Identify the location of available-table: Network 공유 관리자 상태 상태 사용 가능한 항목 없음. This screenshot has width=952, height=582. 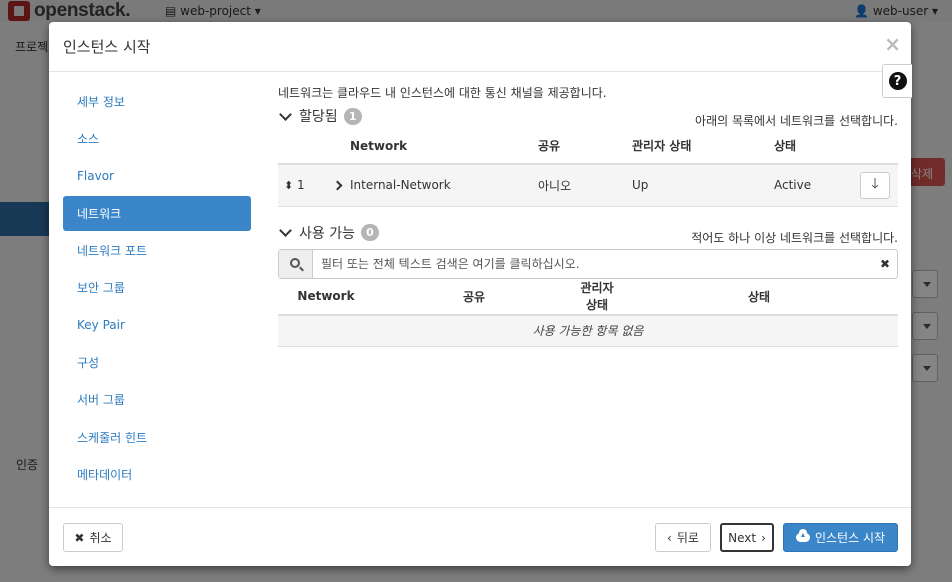
(588, 312).